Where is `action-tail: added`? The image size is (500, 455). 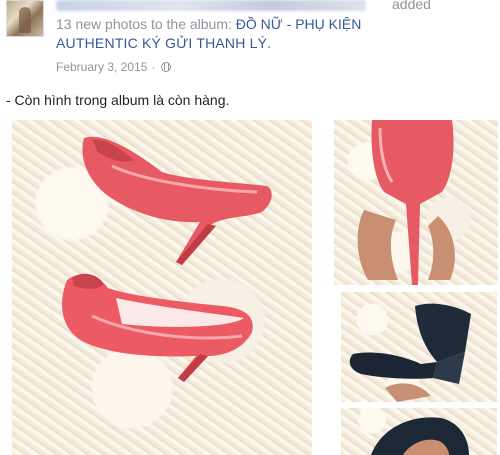
action-tail: added is located at coordinates (411, 6).